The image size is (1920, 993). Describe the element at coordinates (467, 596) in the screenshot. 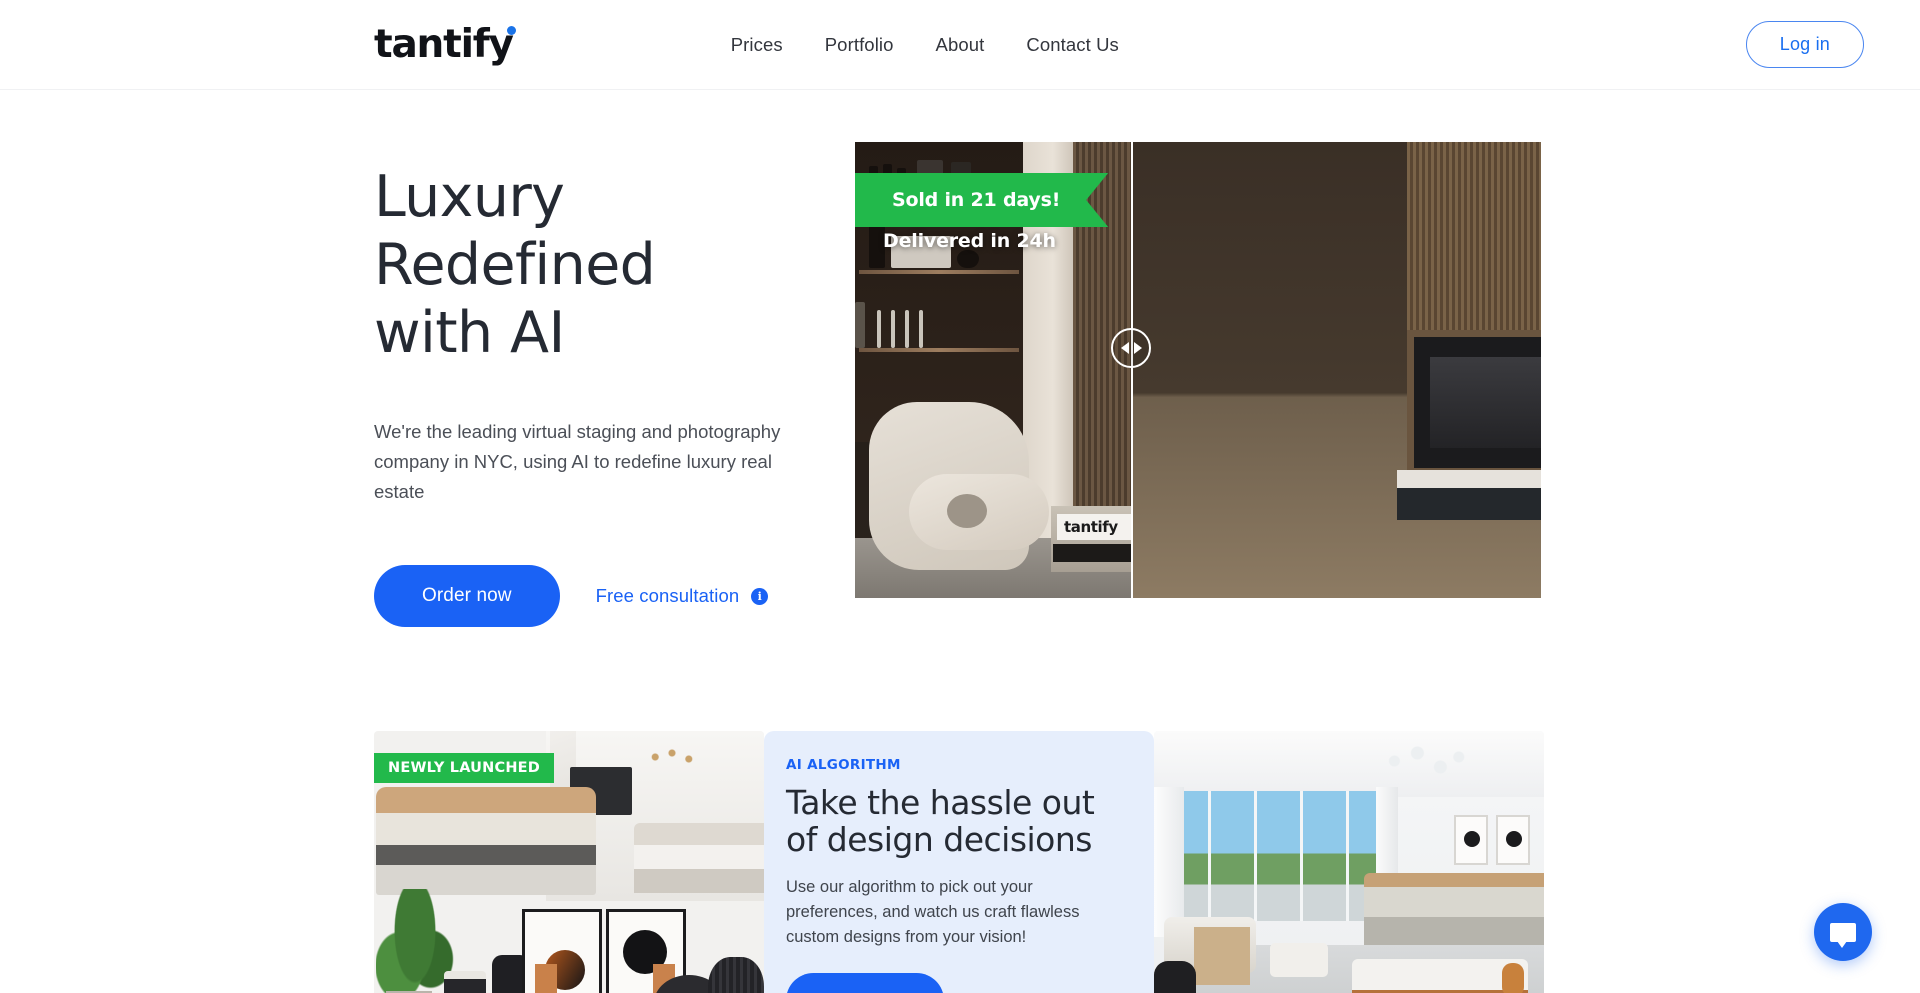

I see `order-now-button: Order now` at that location.